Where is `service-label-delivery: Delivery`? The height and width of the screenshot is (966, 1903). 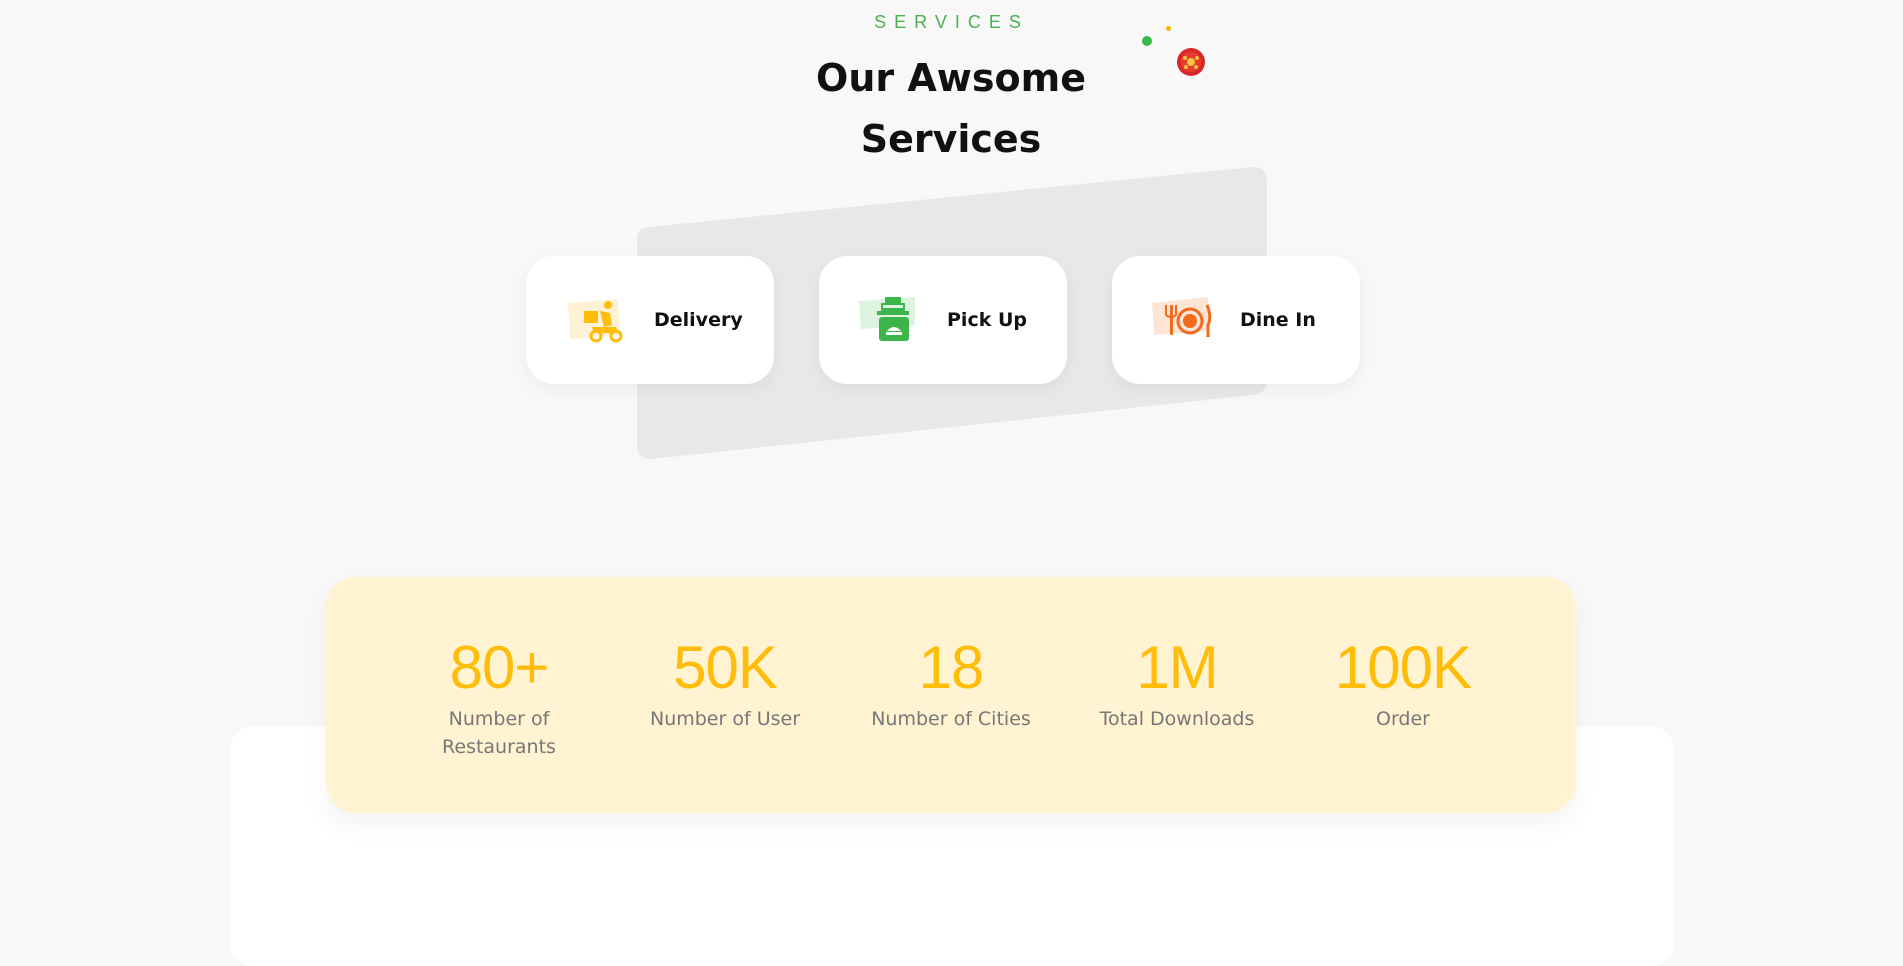 service-label-delivery: Delivery is located at coordinates (698, 320).